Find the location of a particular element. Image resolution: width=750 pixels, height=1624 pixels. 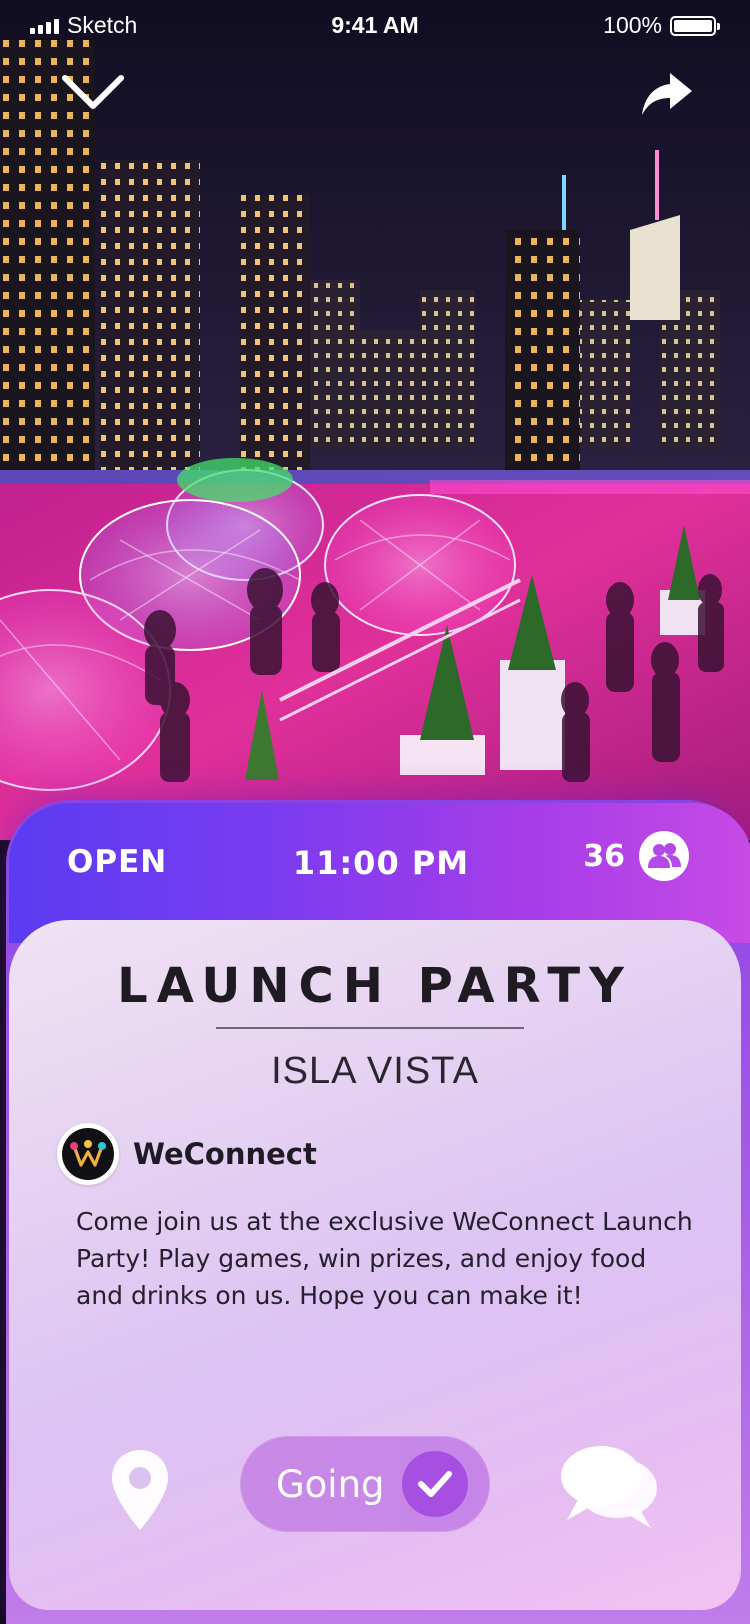

status-bar-right: 100% is located at coordinates (661, 25).